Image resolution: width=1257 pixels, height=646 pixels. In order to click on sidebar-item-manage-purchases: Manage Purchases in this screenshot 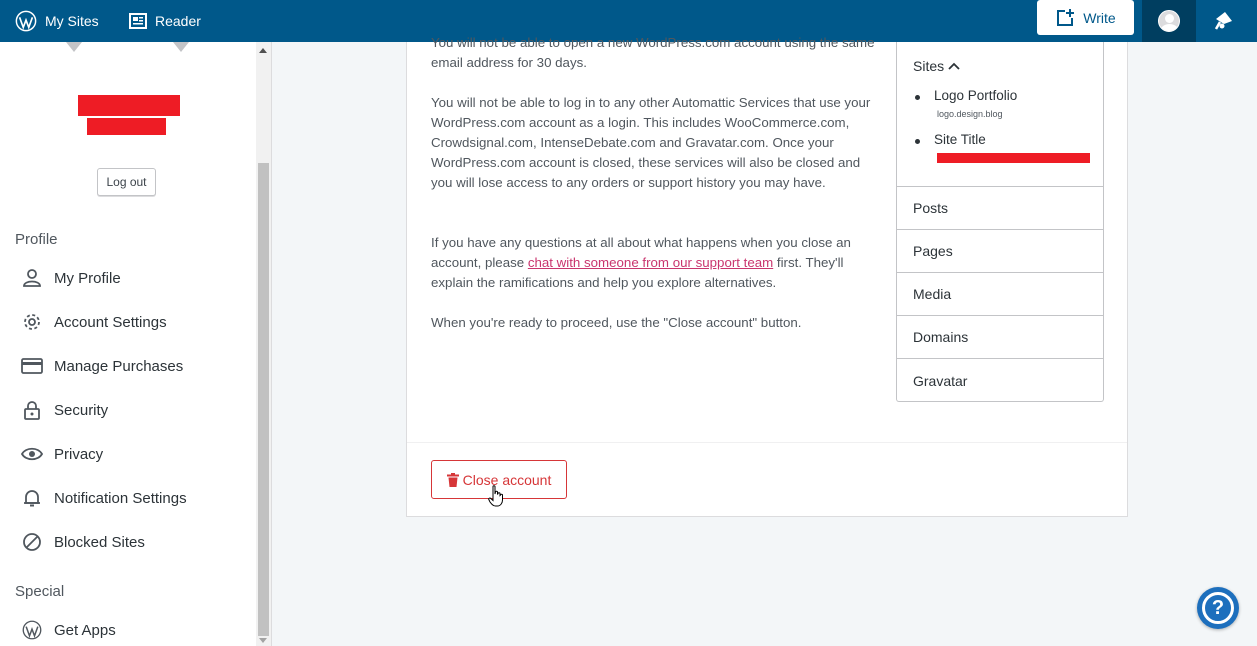, I will do `click(101, 366)`.